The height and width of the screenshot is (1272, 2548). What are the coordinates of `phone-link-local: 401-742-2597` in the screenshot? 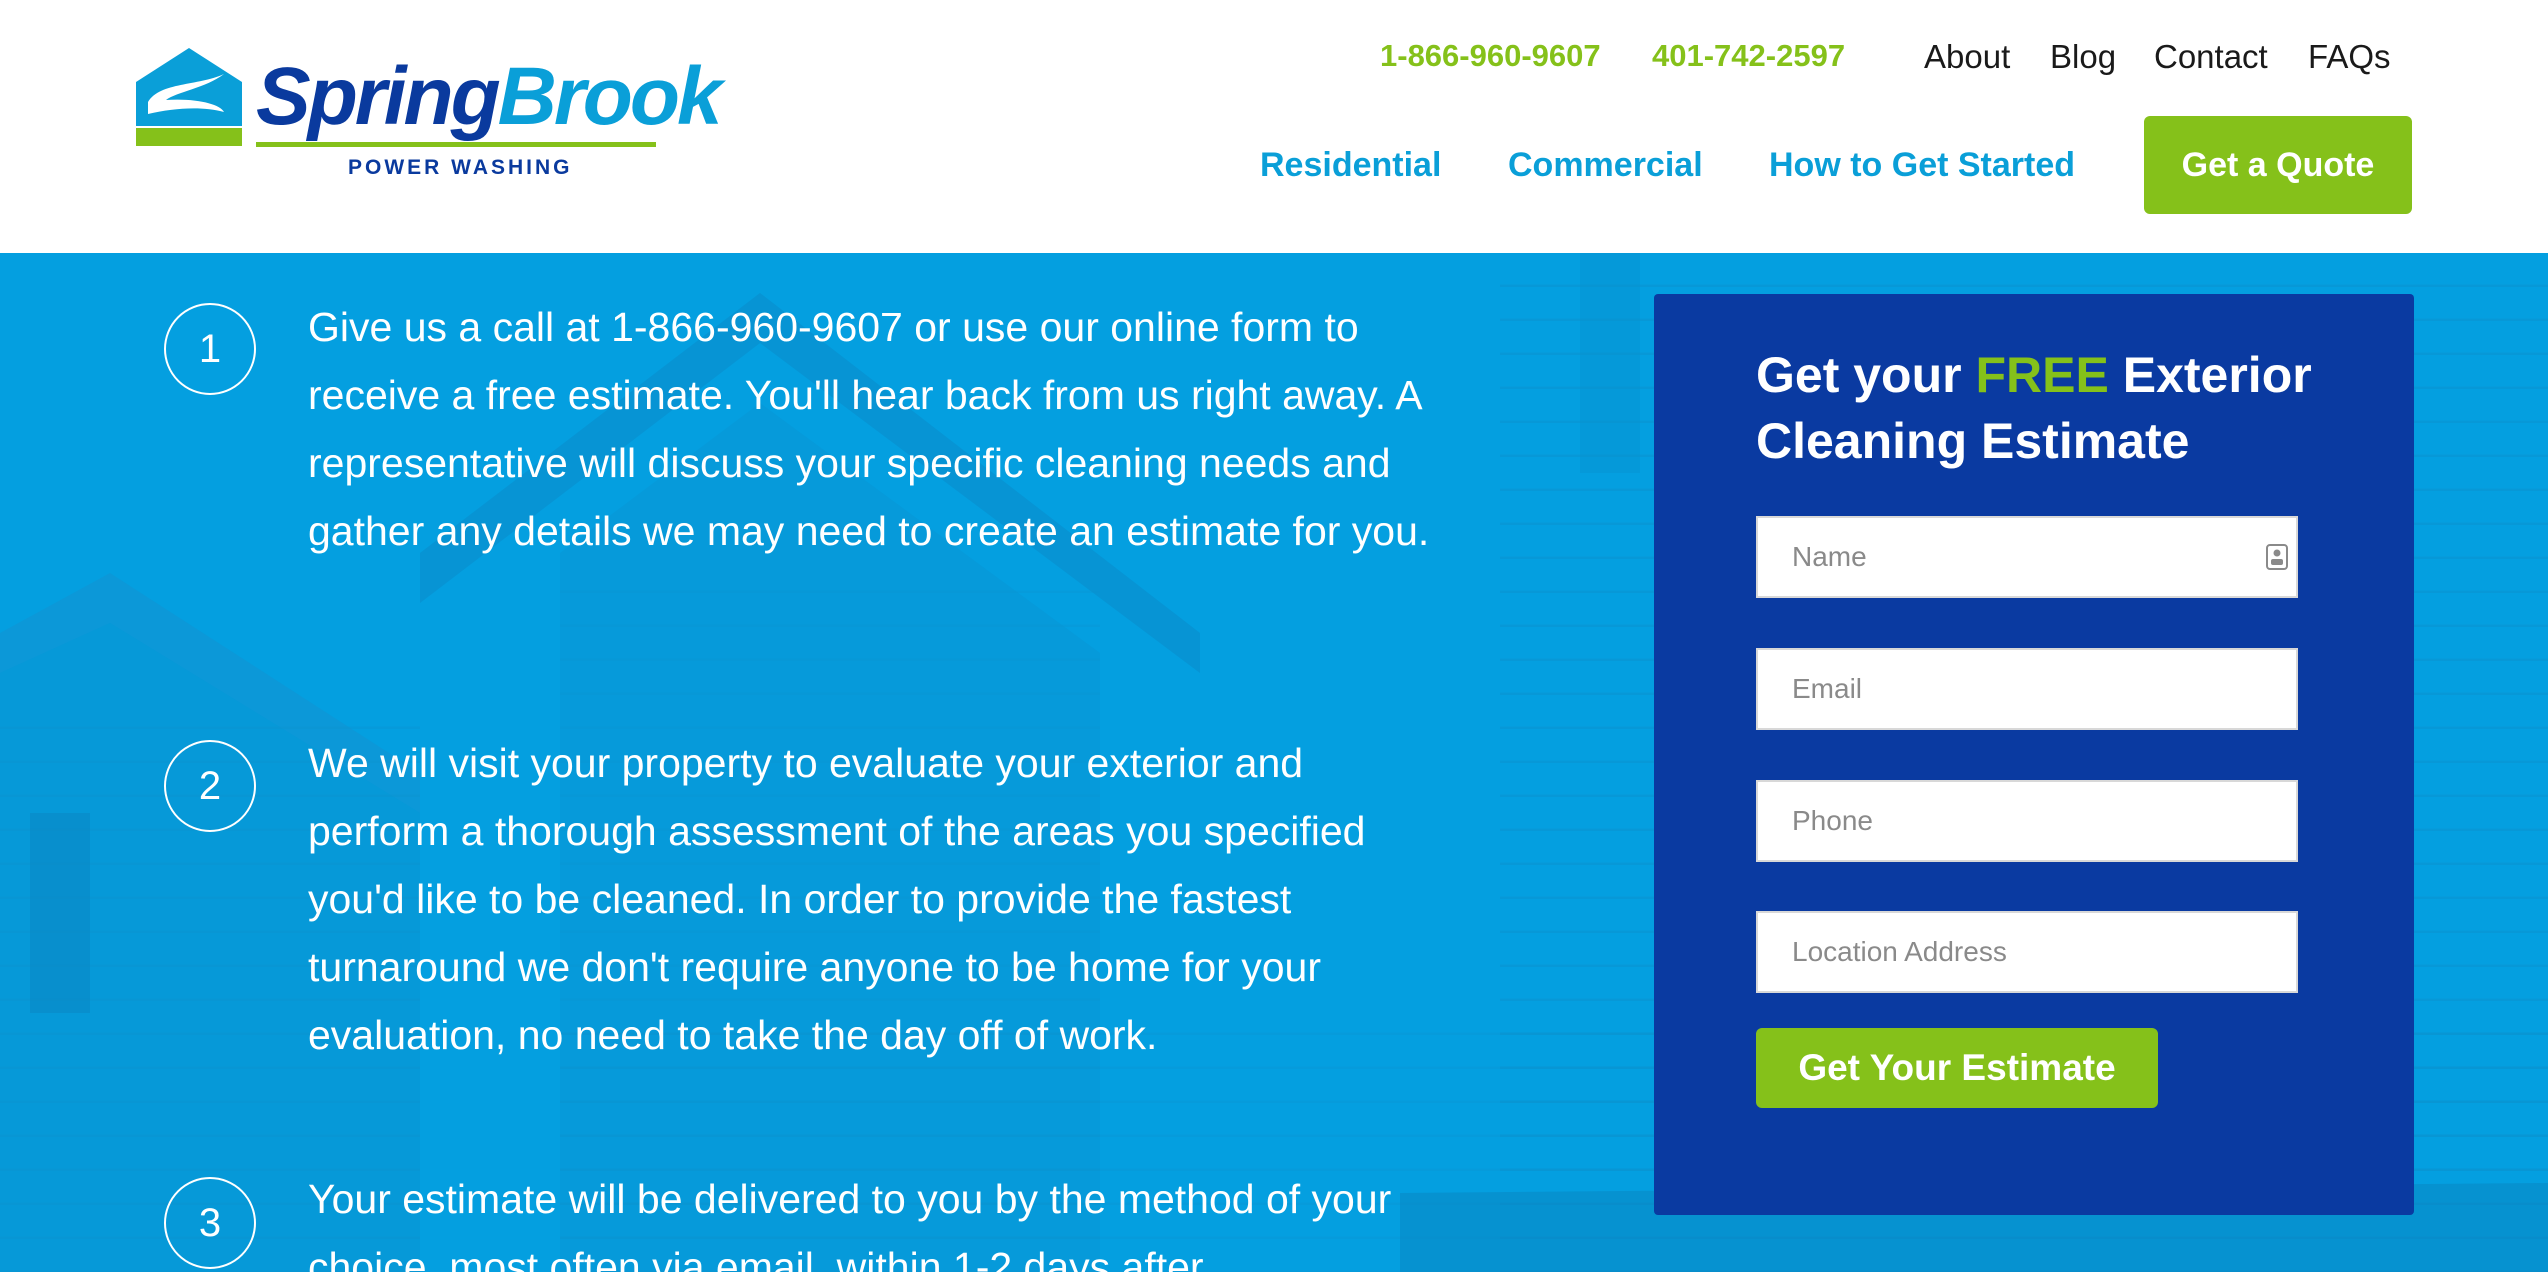 It's located at (1748, 56).